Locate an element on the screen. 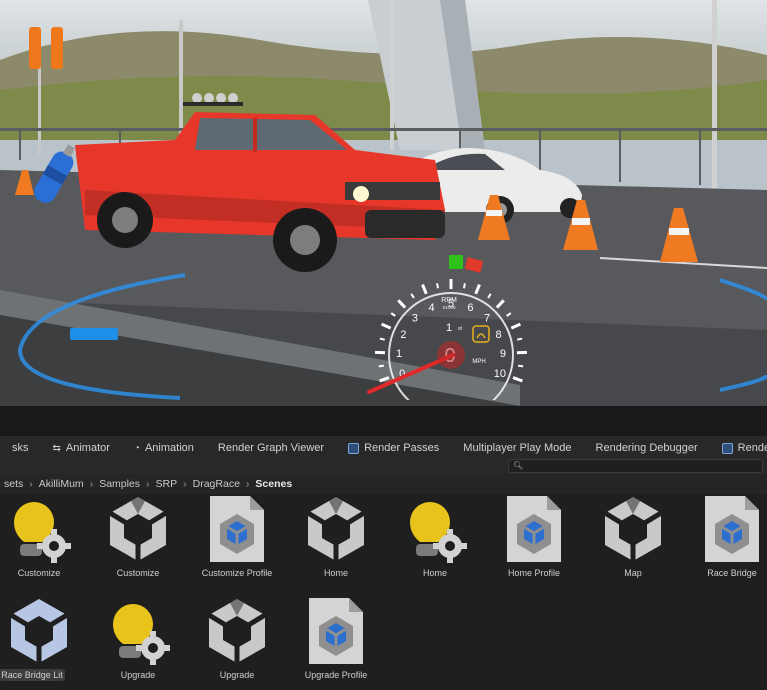 This screenshot has width=767, height=690. asset-label: Race Bridge Lit is located at coordinates (32, 675).